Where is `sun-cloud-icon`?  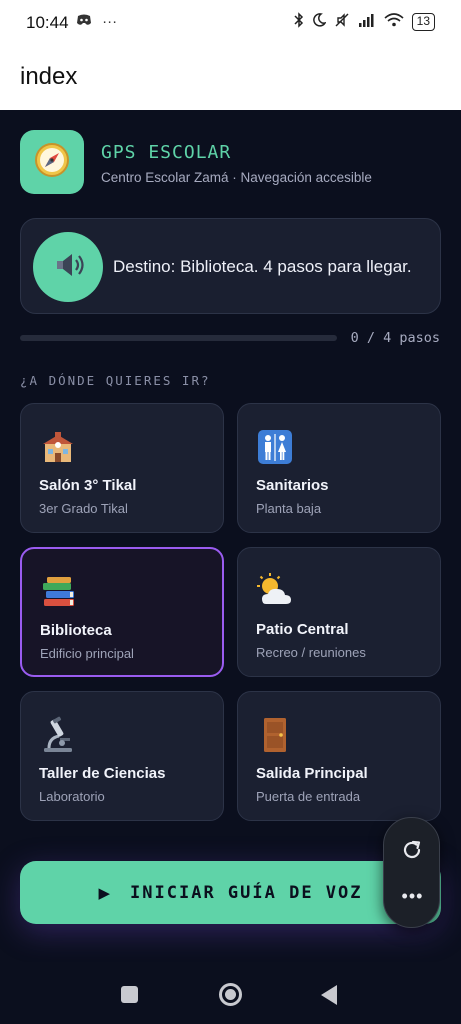 sun-cloud-icon is located at coordinates (275, 591).